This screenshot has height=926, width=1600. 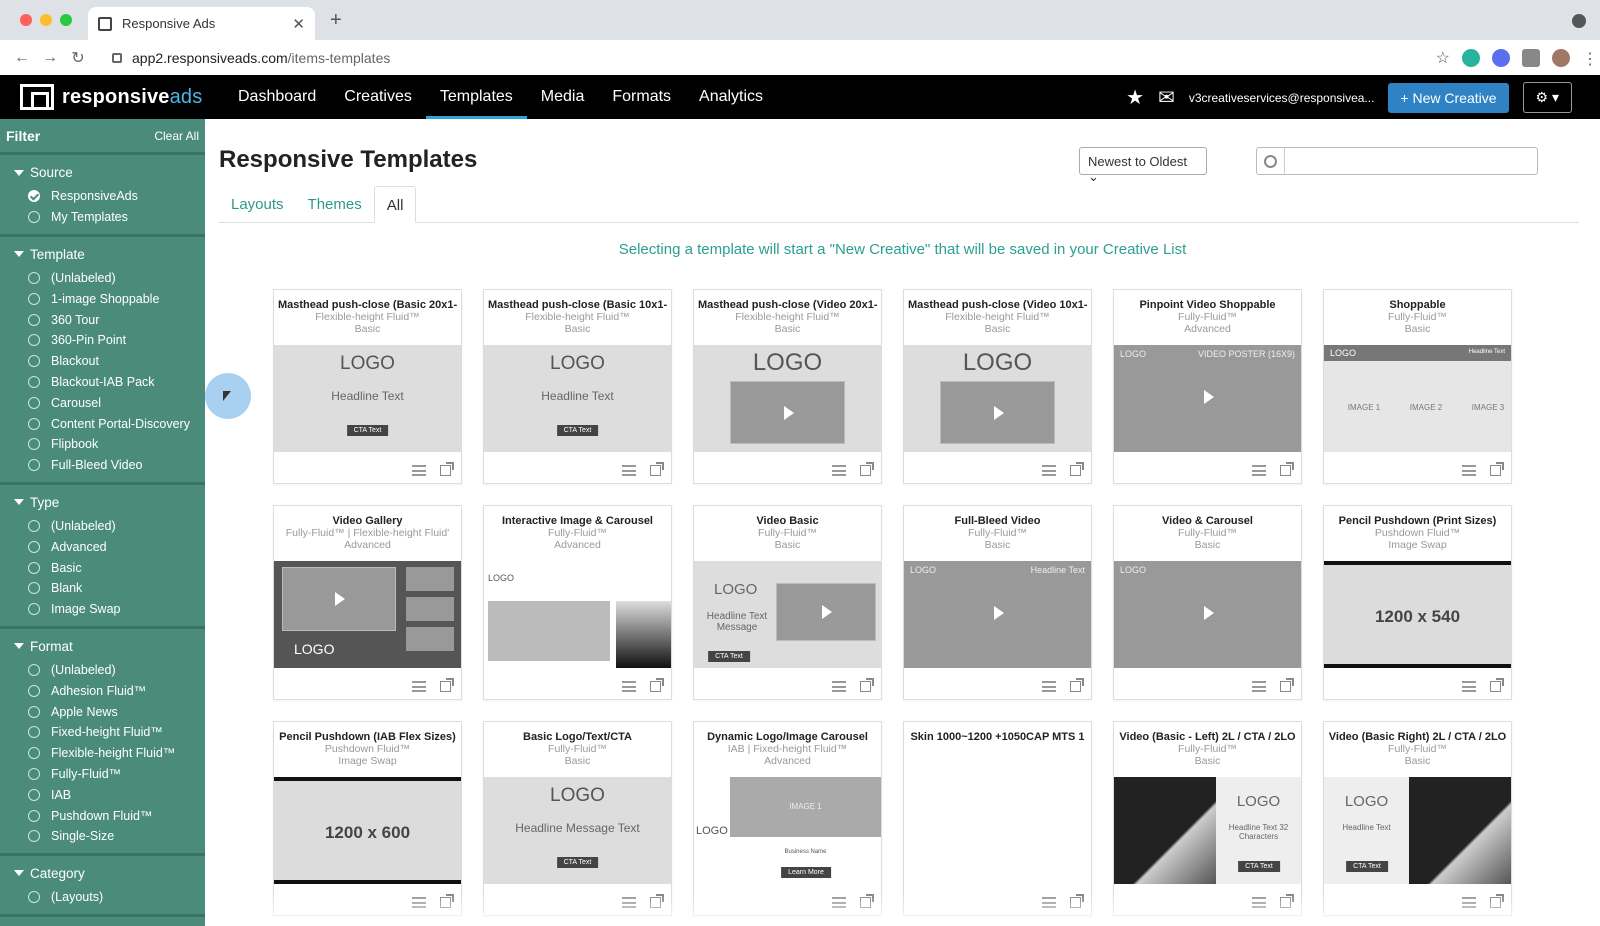 What do you see at coordinates (102, 836) in the screenshot?
I see `filter-option: Single-Size` at bounding box center [102, 836].